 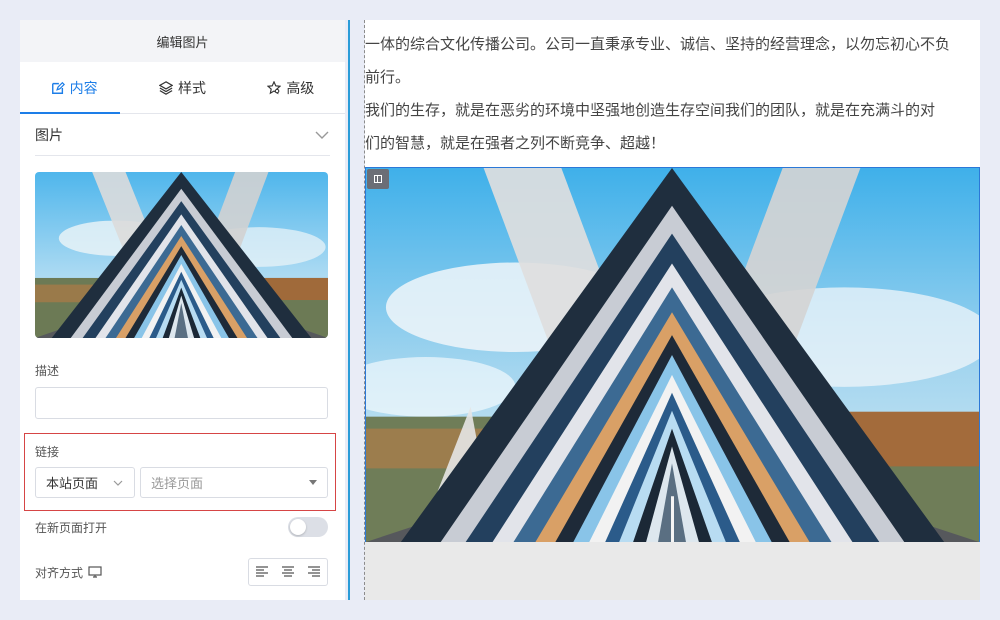 I want to click on editor-tabs: 内容 样式 高级, so click(x=182, y=88).